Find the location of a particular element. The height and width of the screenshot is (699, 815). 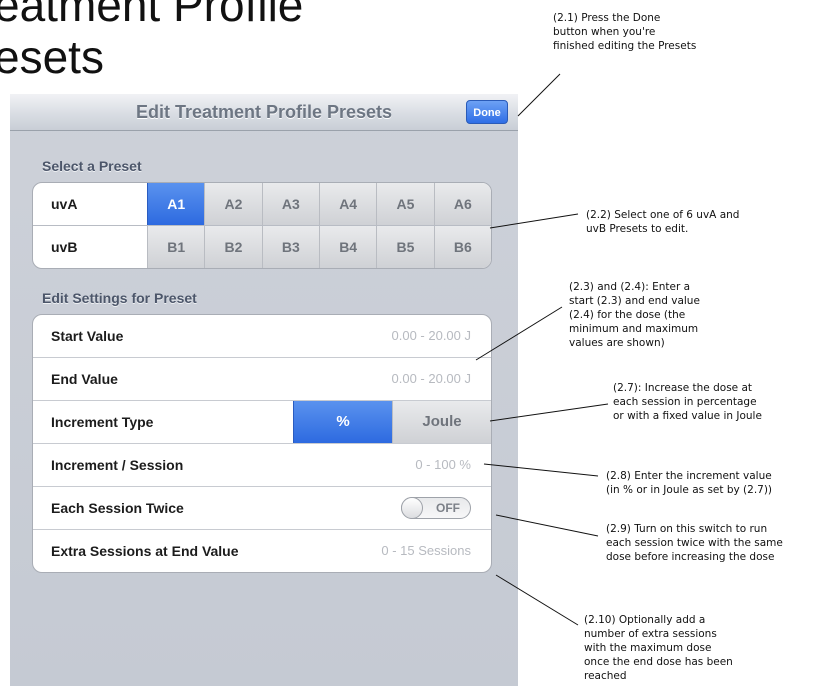

done-button: Done is located at coordinates (487, 112).